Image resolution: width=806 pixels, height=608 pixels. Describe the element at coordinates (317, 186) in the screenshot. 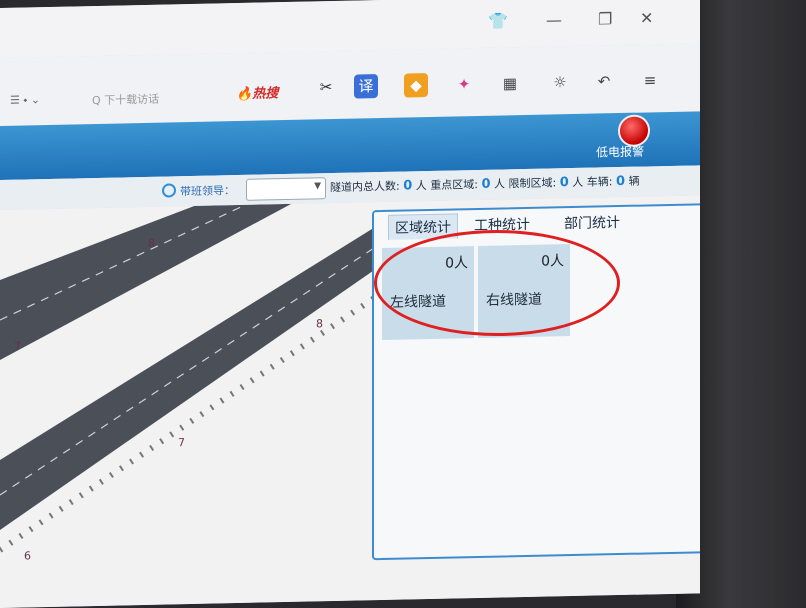

I see `chevron-down-icon: ▼` at that location.